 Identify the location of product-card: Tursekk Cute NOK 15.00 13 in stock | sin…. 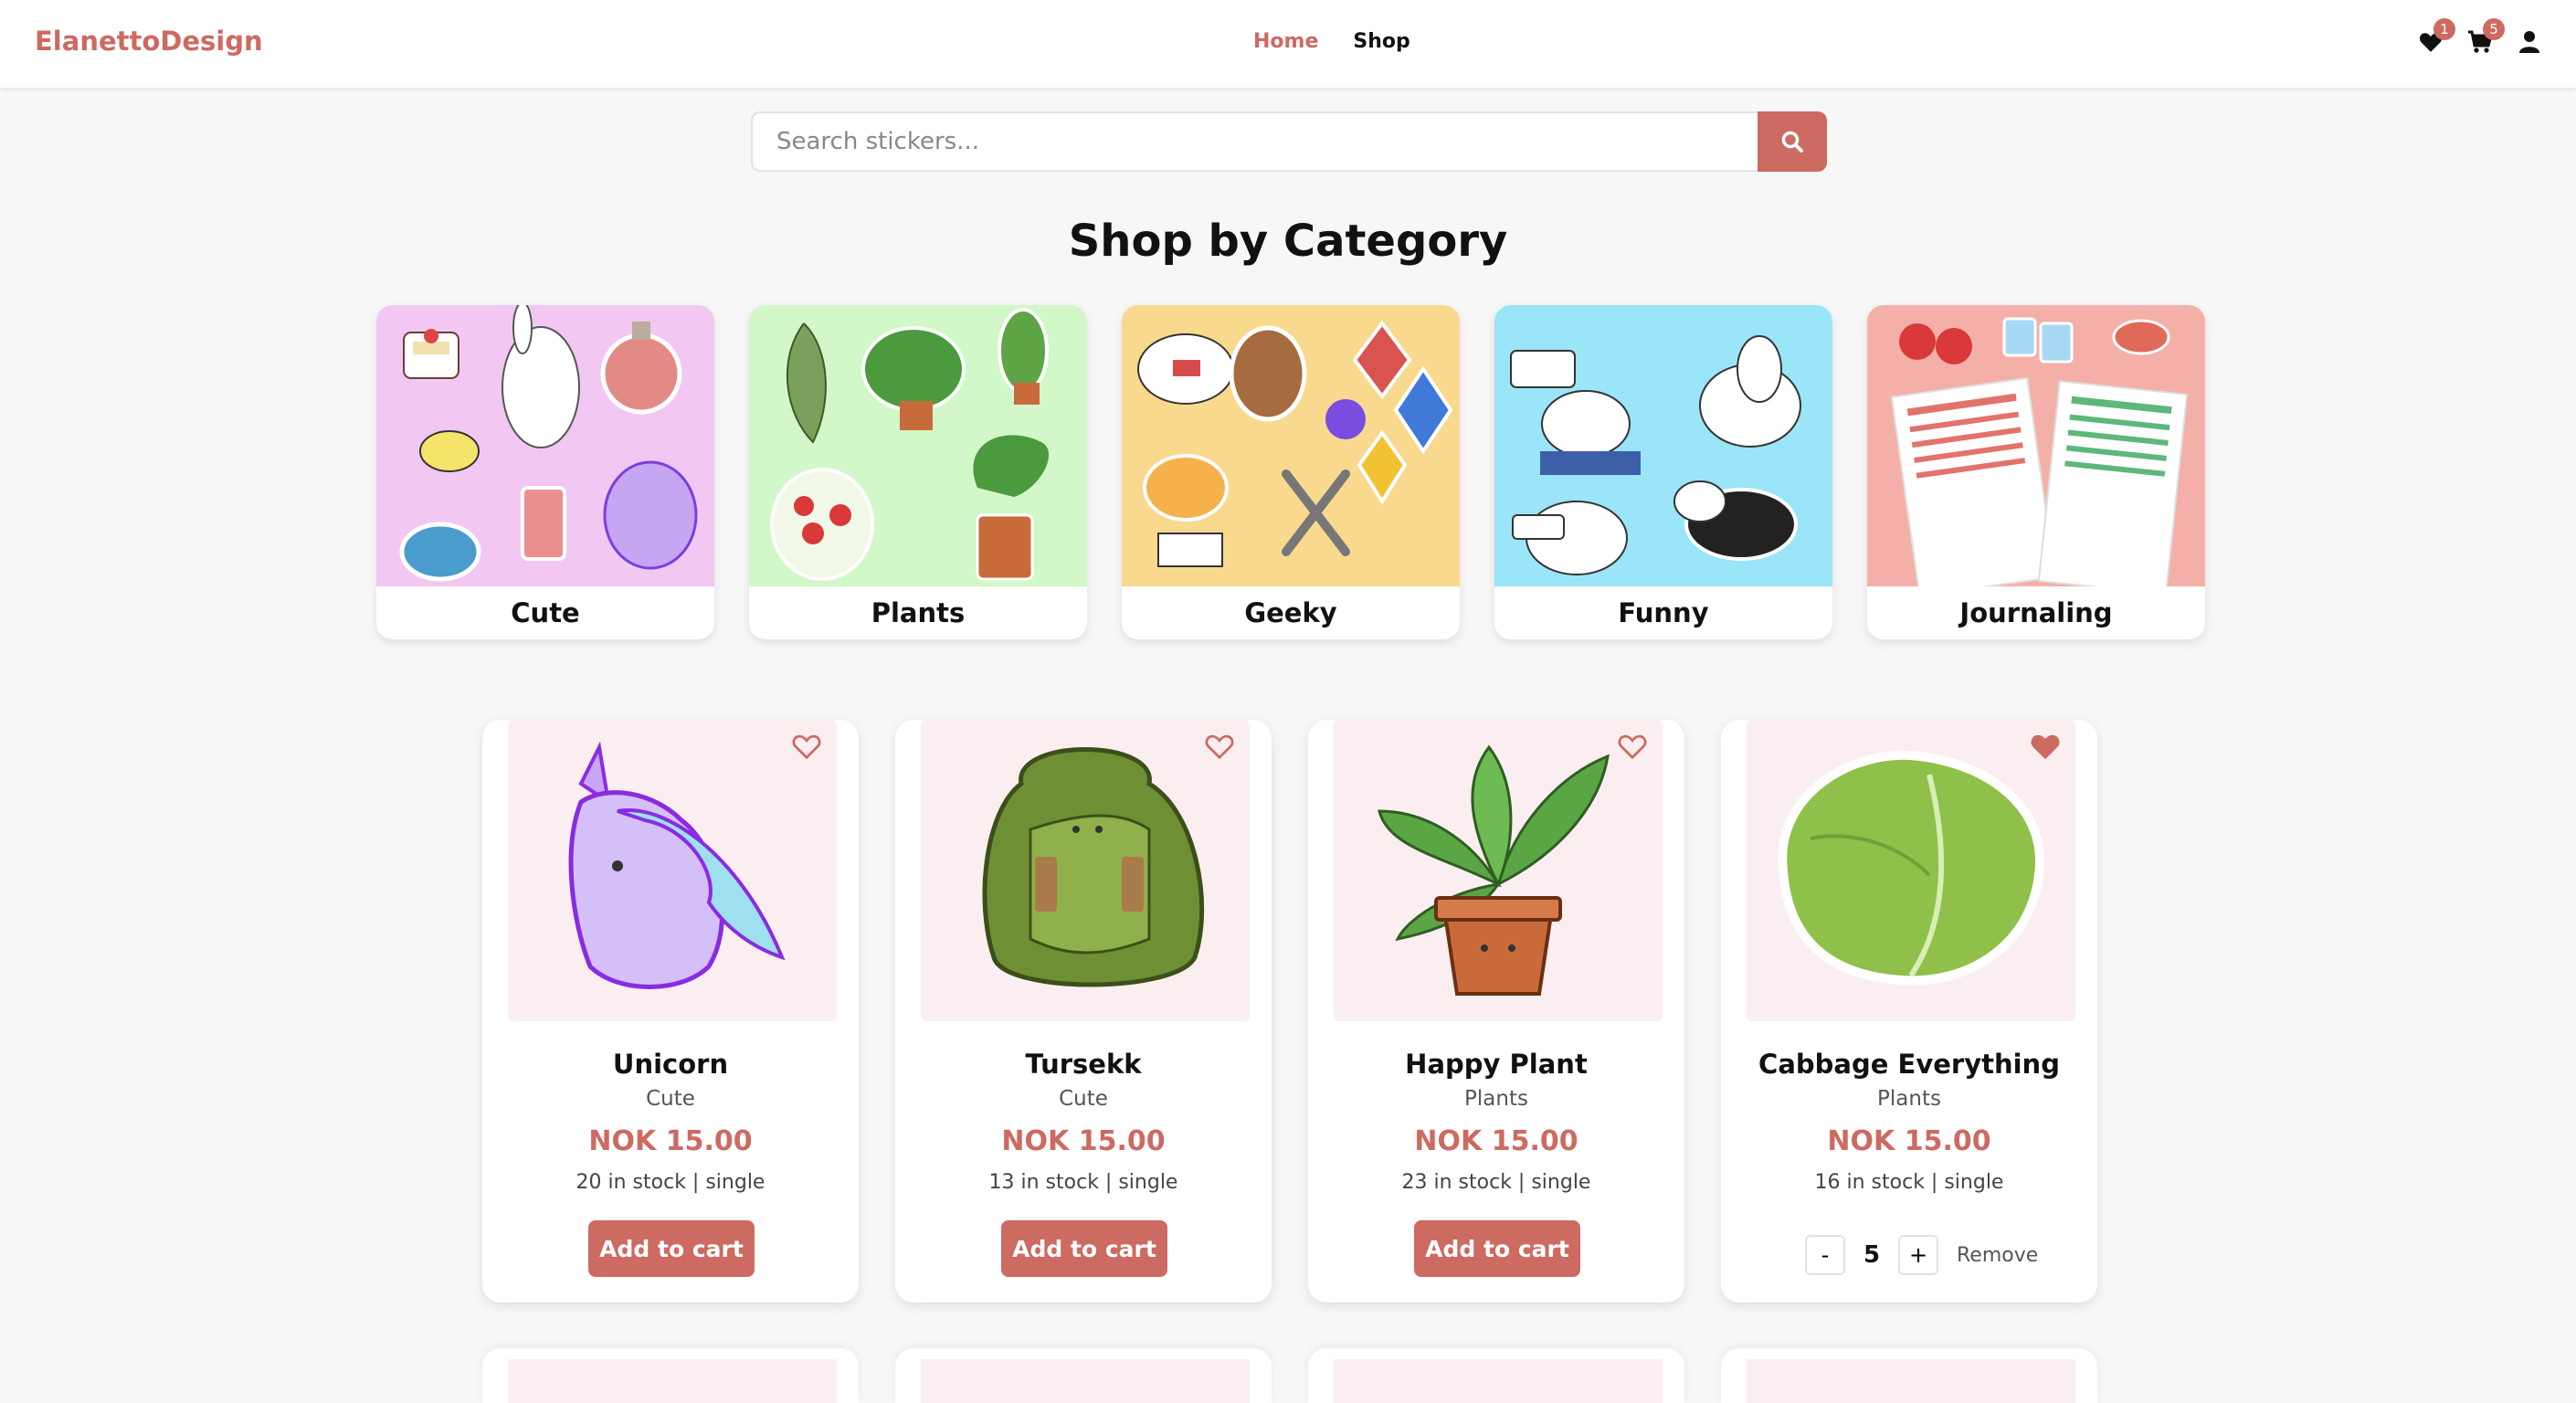
(1083, 1011).